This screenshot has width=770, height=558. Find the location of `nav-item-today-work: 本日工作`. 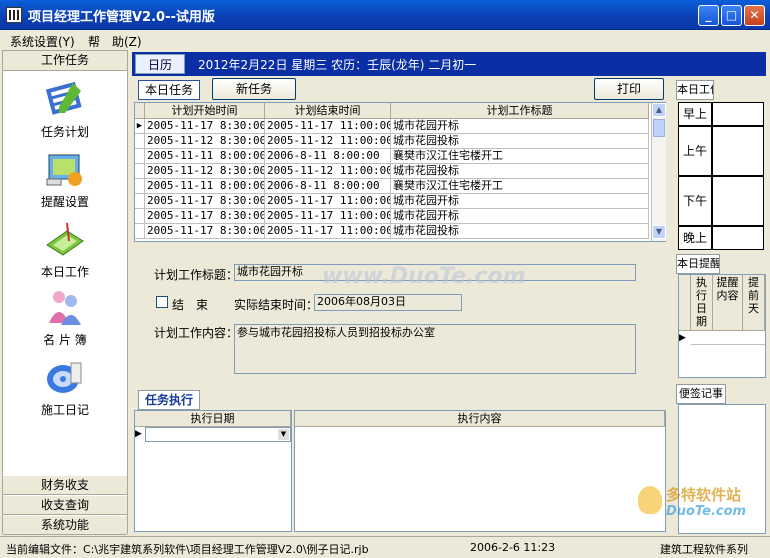

nav-item-today-work: 本日工作 is located at coordinates (65, 249).